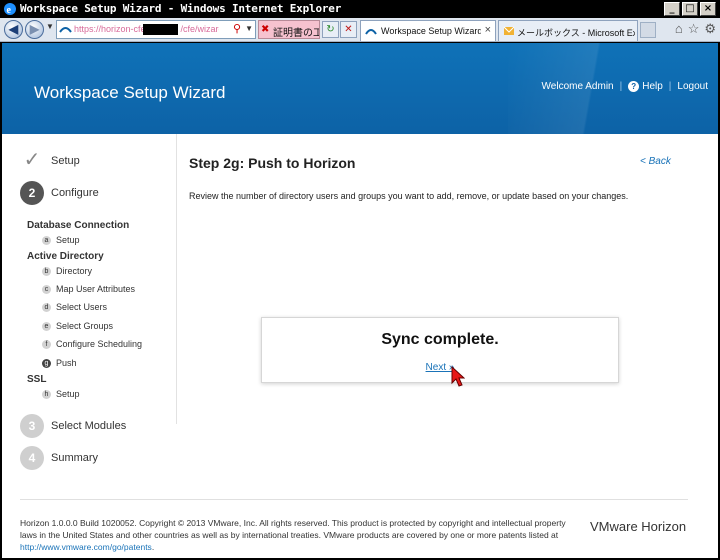 The height and width of the screenshot is (560, 720). Describe the element at coordinates (634, 86) in the screenshot. I see `help-icon: ?` at that location.